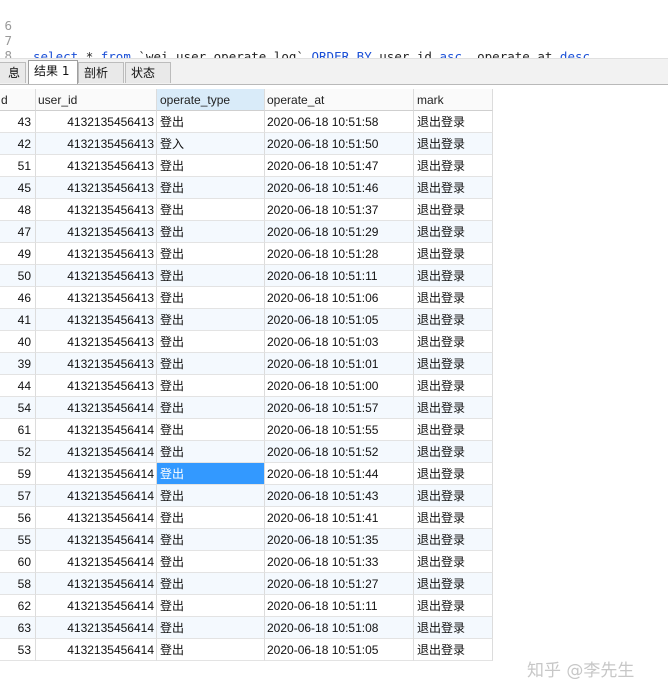  What do you see at coordinates (339, 254) in the screenshot?
I see `cell-operate-at: 2020-06-18 10:51:28` at bounding box center [339, 254].